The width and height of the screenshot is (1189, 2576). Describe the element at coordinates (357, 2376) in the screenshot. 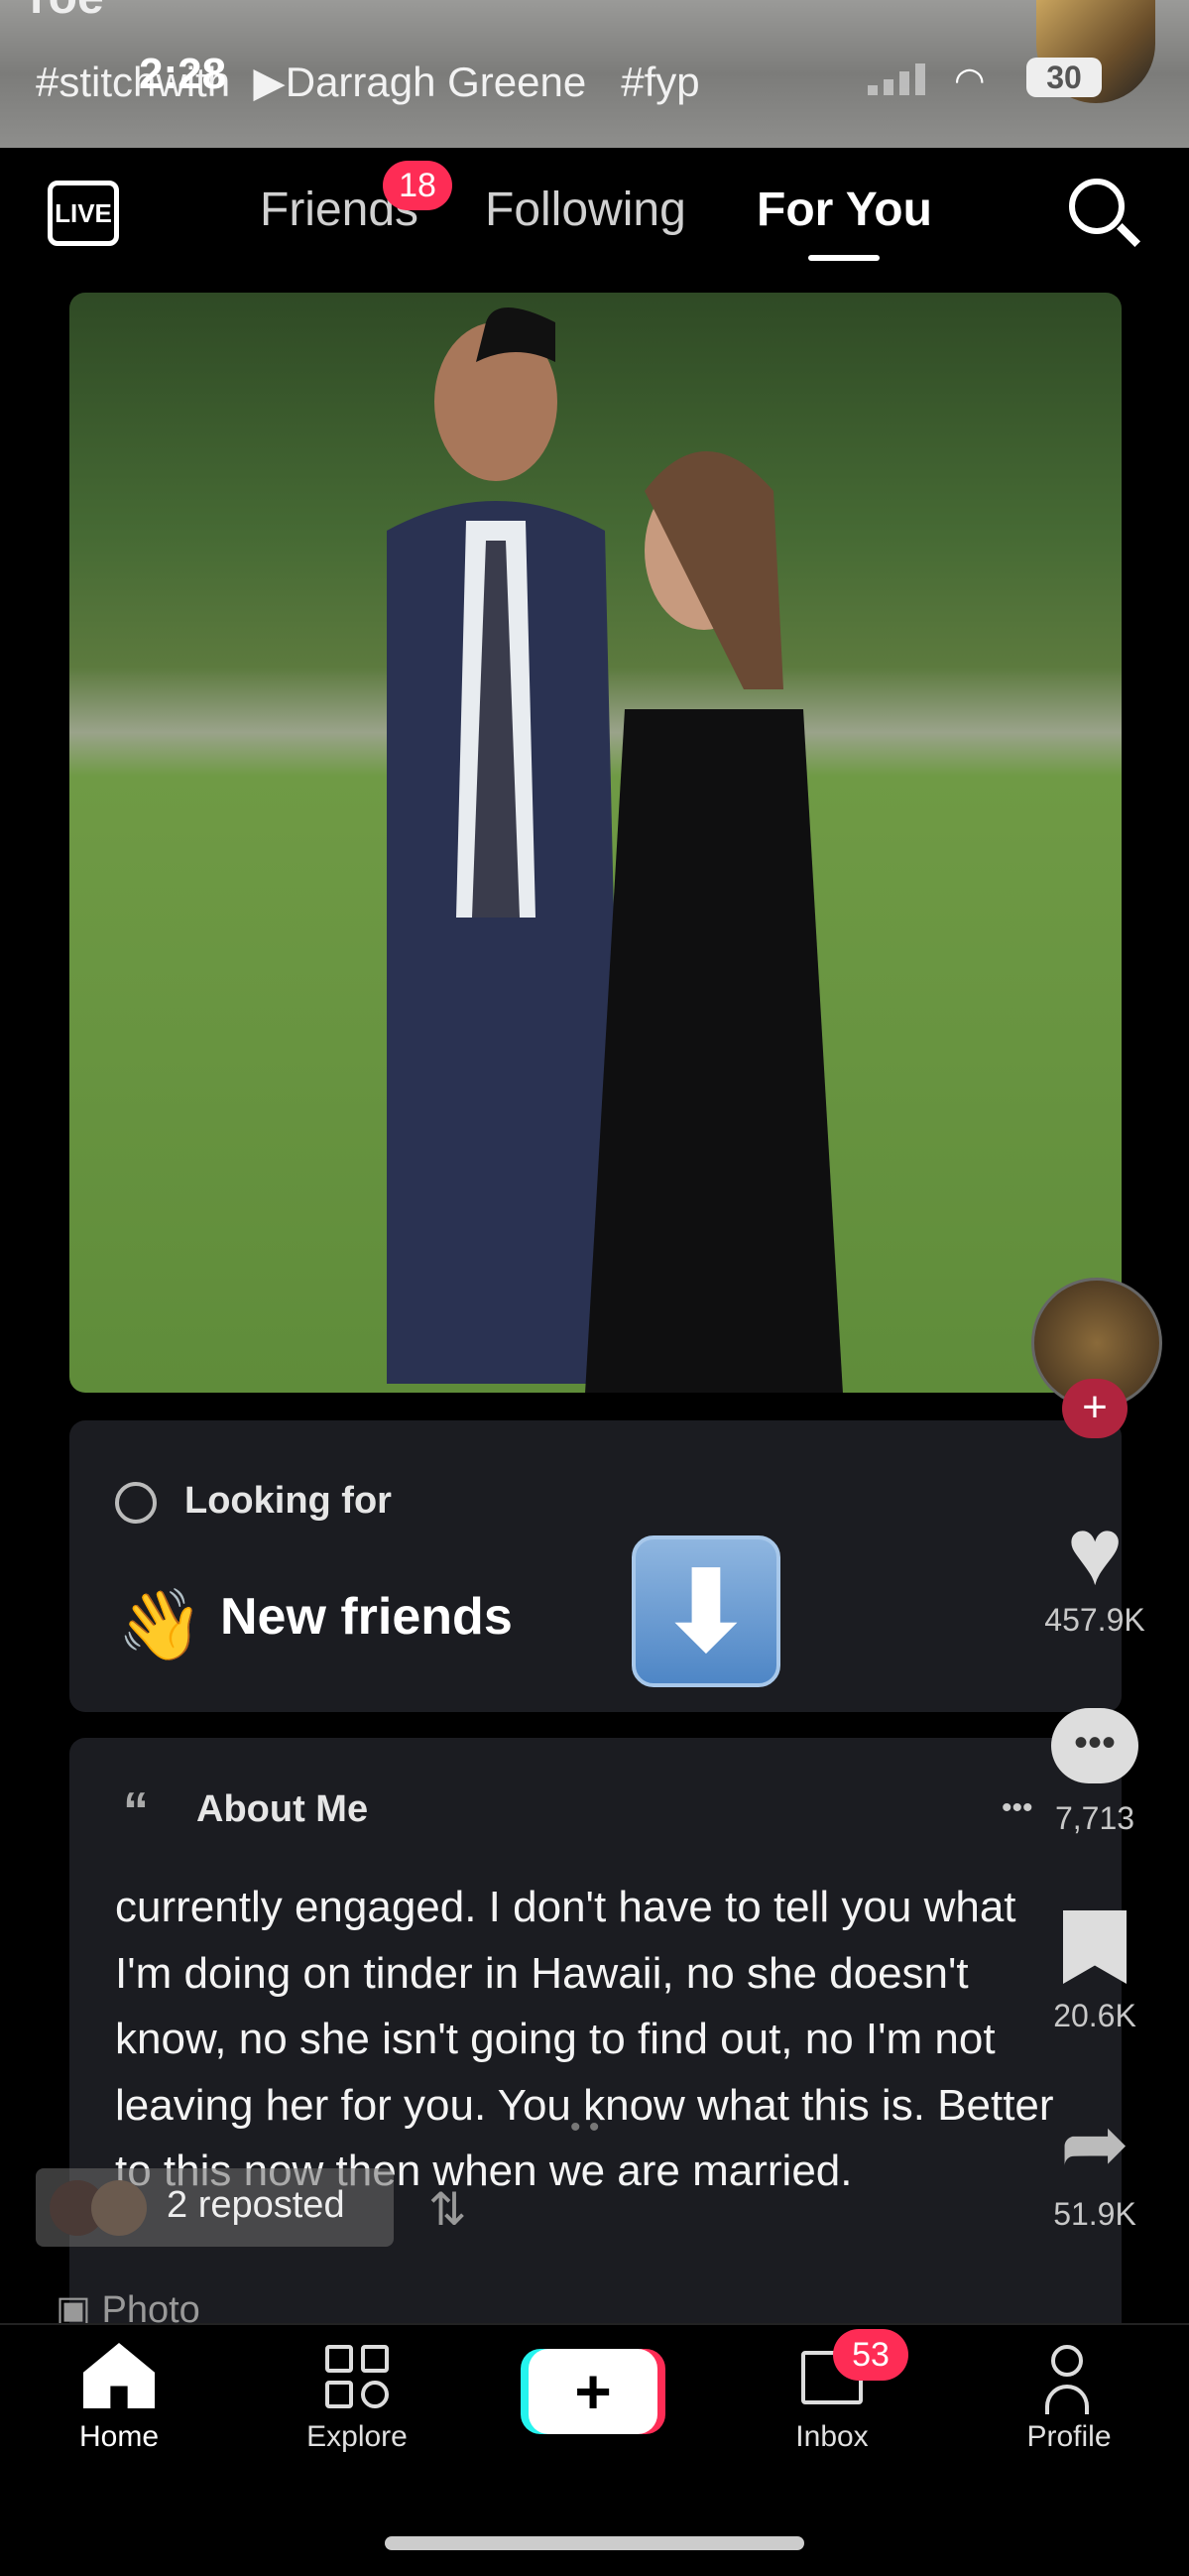

I see `explore-icon` at that location.